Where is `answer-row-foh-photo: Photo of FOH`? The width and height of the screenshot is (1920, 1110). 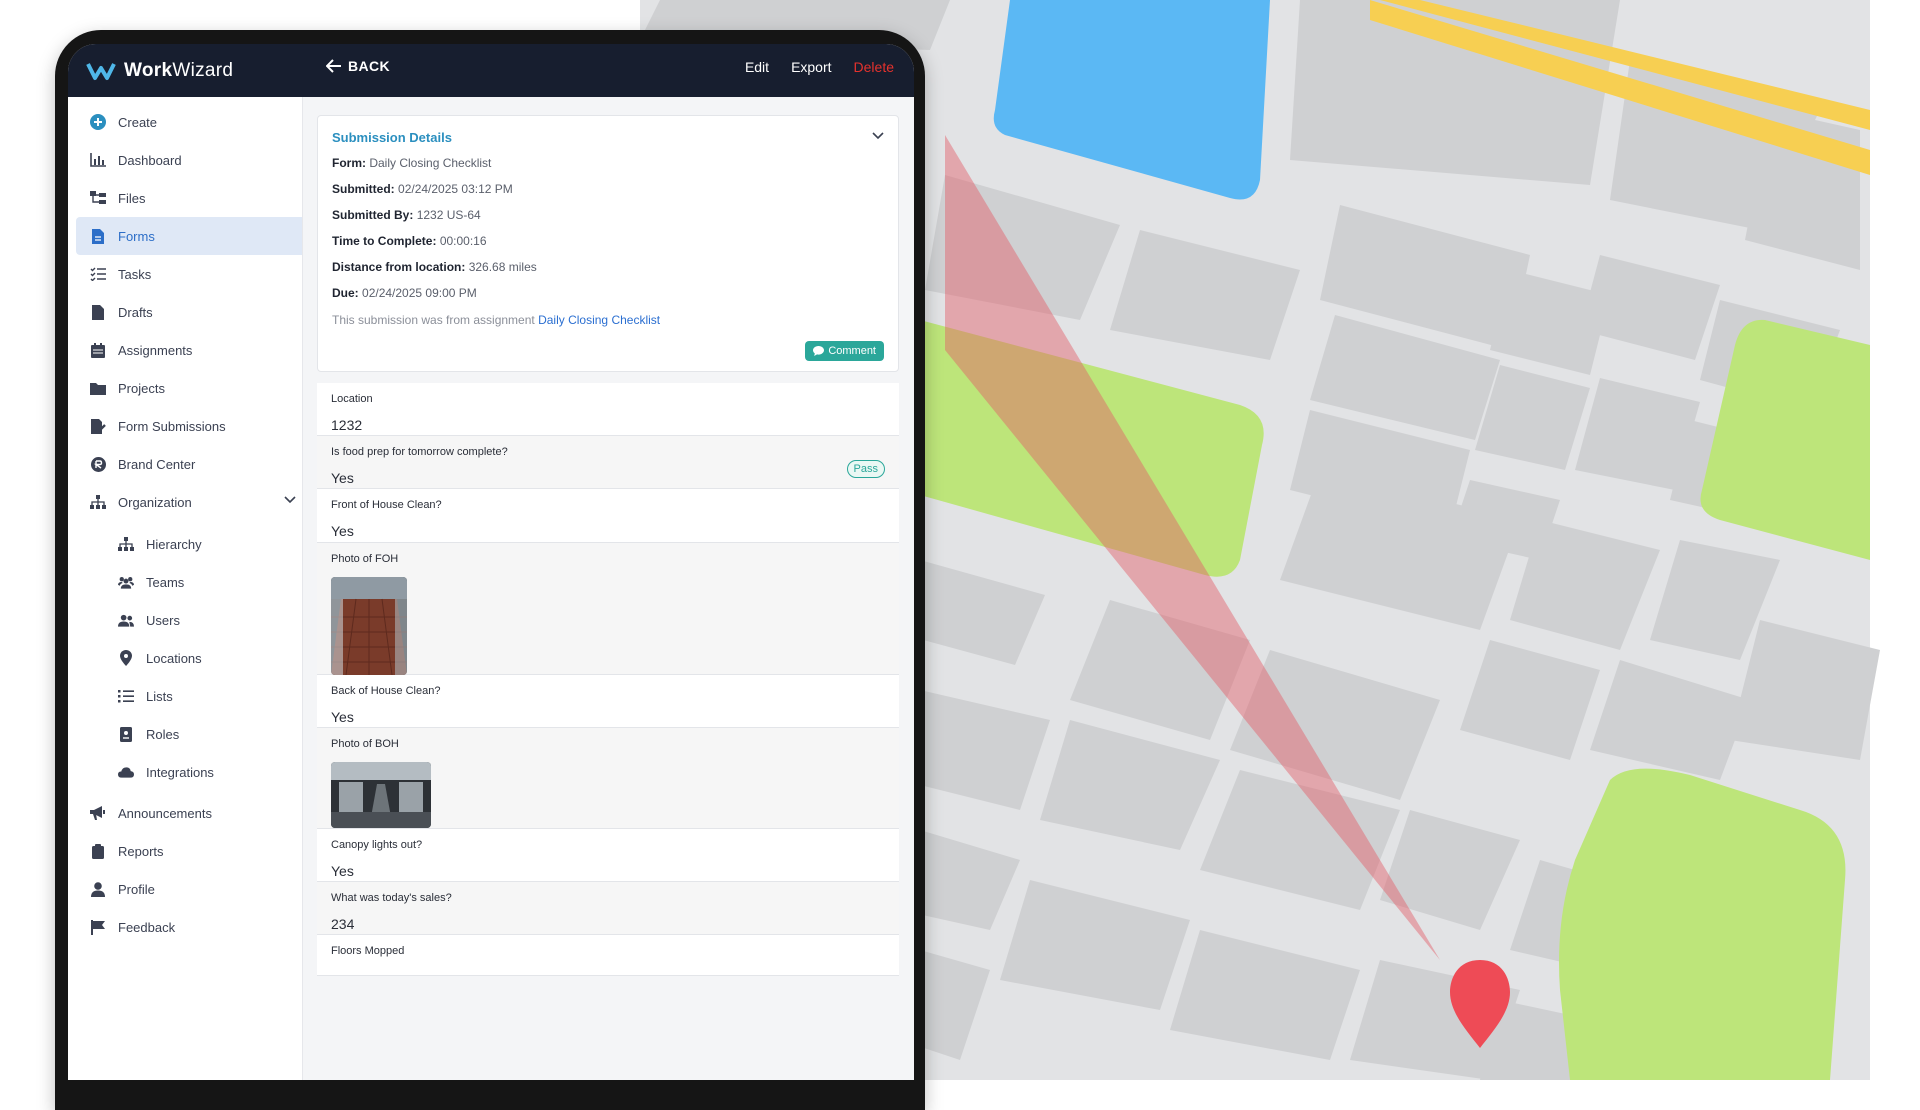
answer-row-foh-photo: Photo of FOH is located at coordinates (608, 609).